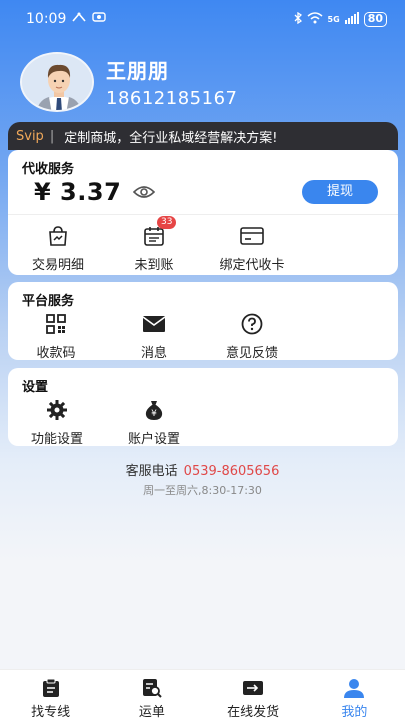 Image resolution: width=405 pixels, height=720 pixels. I want to click on user-icon, so click(354, 688).